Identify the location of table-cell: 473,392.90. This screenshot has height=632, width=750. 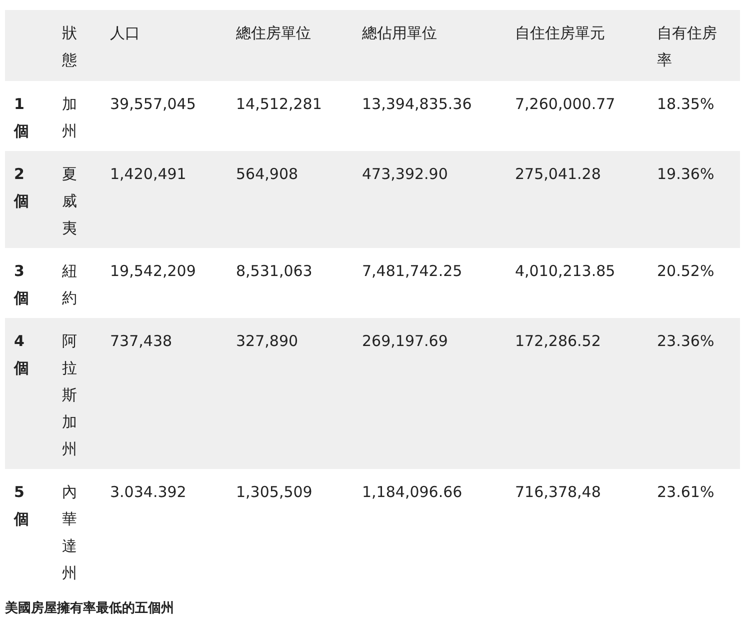
(405, 174).